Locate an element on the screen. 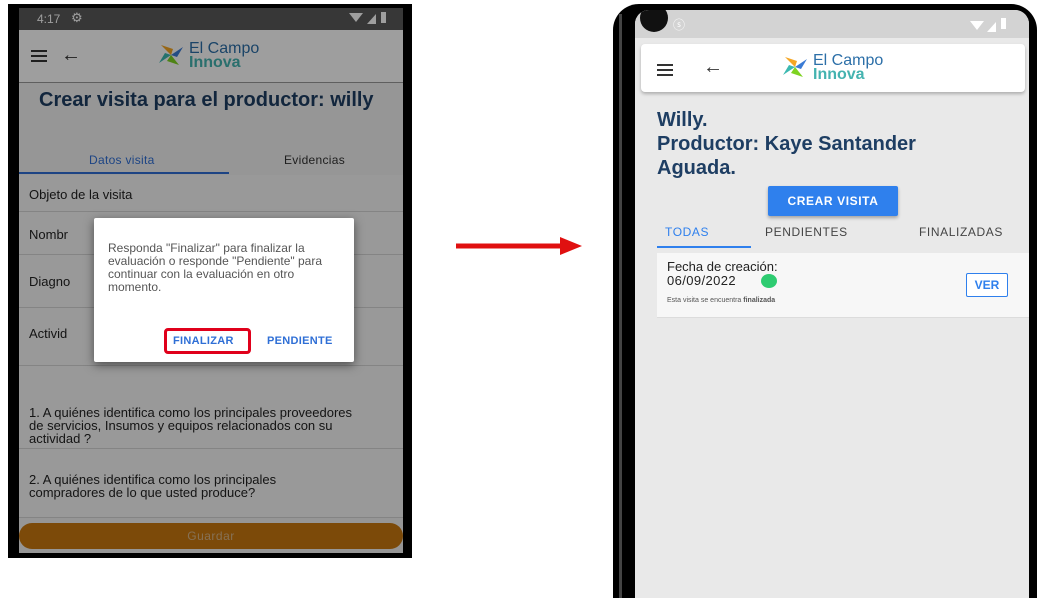  create-visit-button: CREAR VISITA is located at coordinates (833, 201).